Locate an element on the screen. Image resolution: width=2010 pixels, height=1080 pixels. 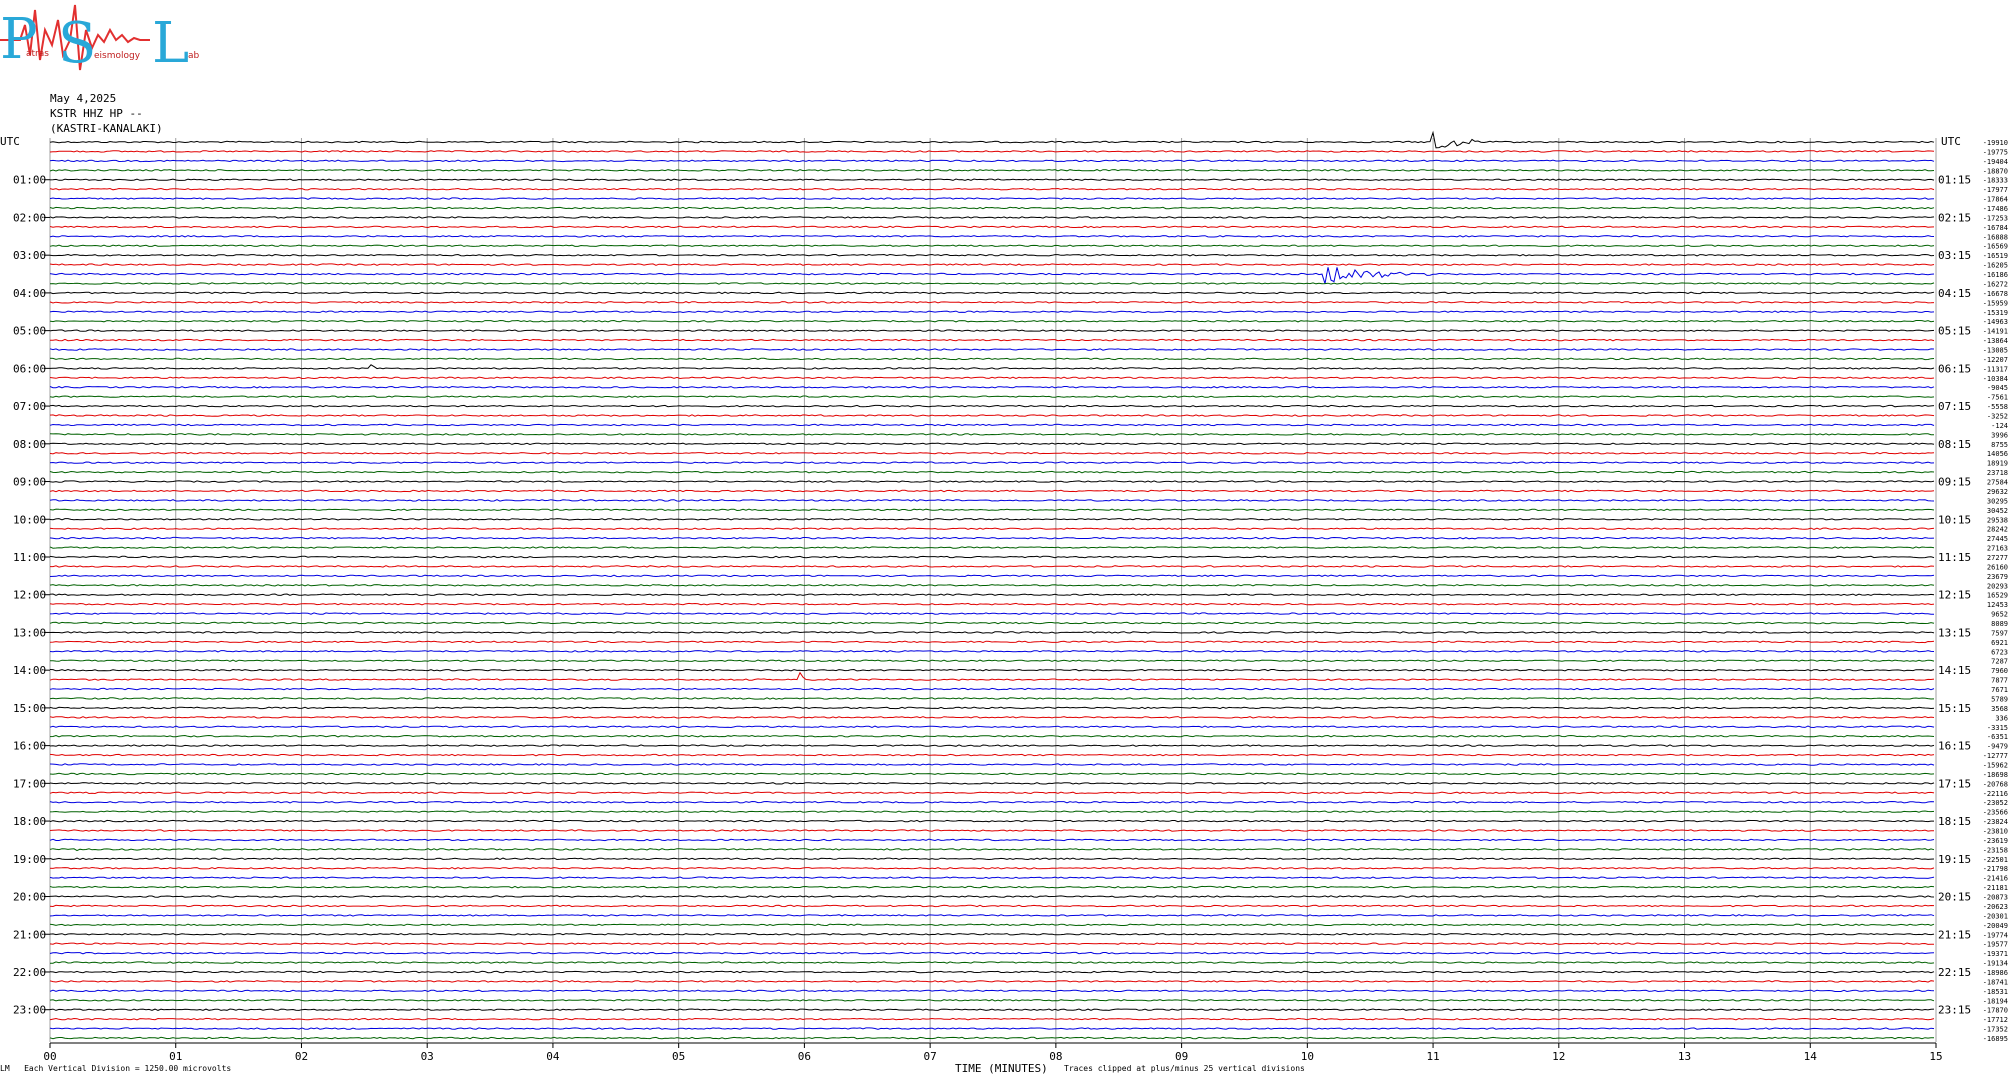
trace-offset-label: -23619 is located at coordinates (1995, 841).